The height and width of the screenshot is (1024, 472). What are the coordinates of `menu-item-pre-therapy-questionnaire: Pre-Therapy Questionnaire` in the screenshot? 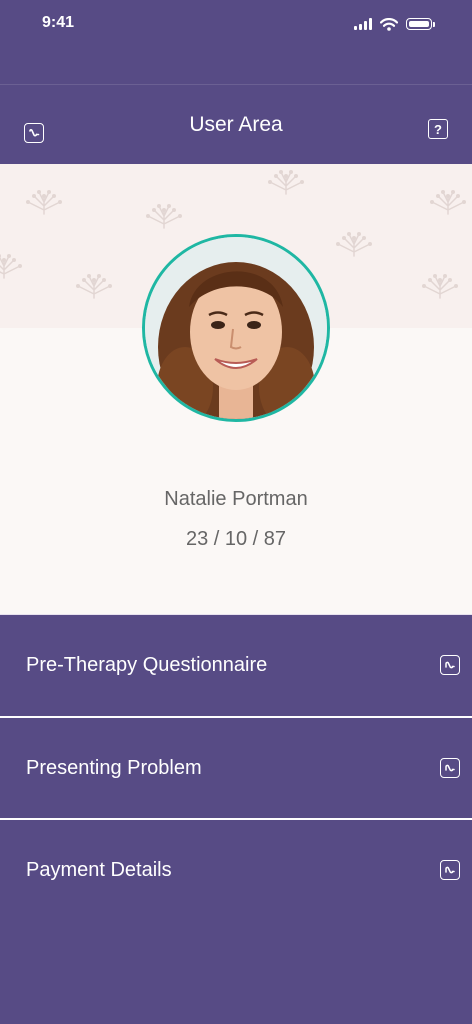 It's located at (236, 665).